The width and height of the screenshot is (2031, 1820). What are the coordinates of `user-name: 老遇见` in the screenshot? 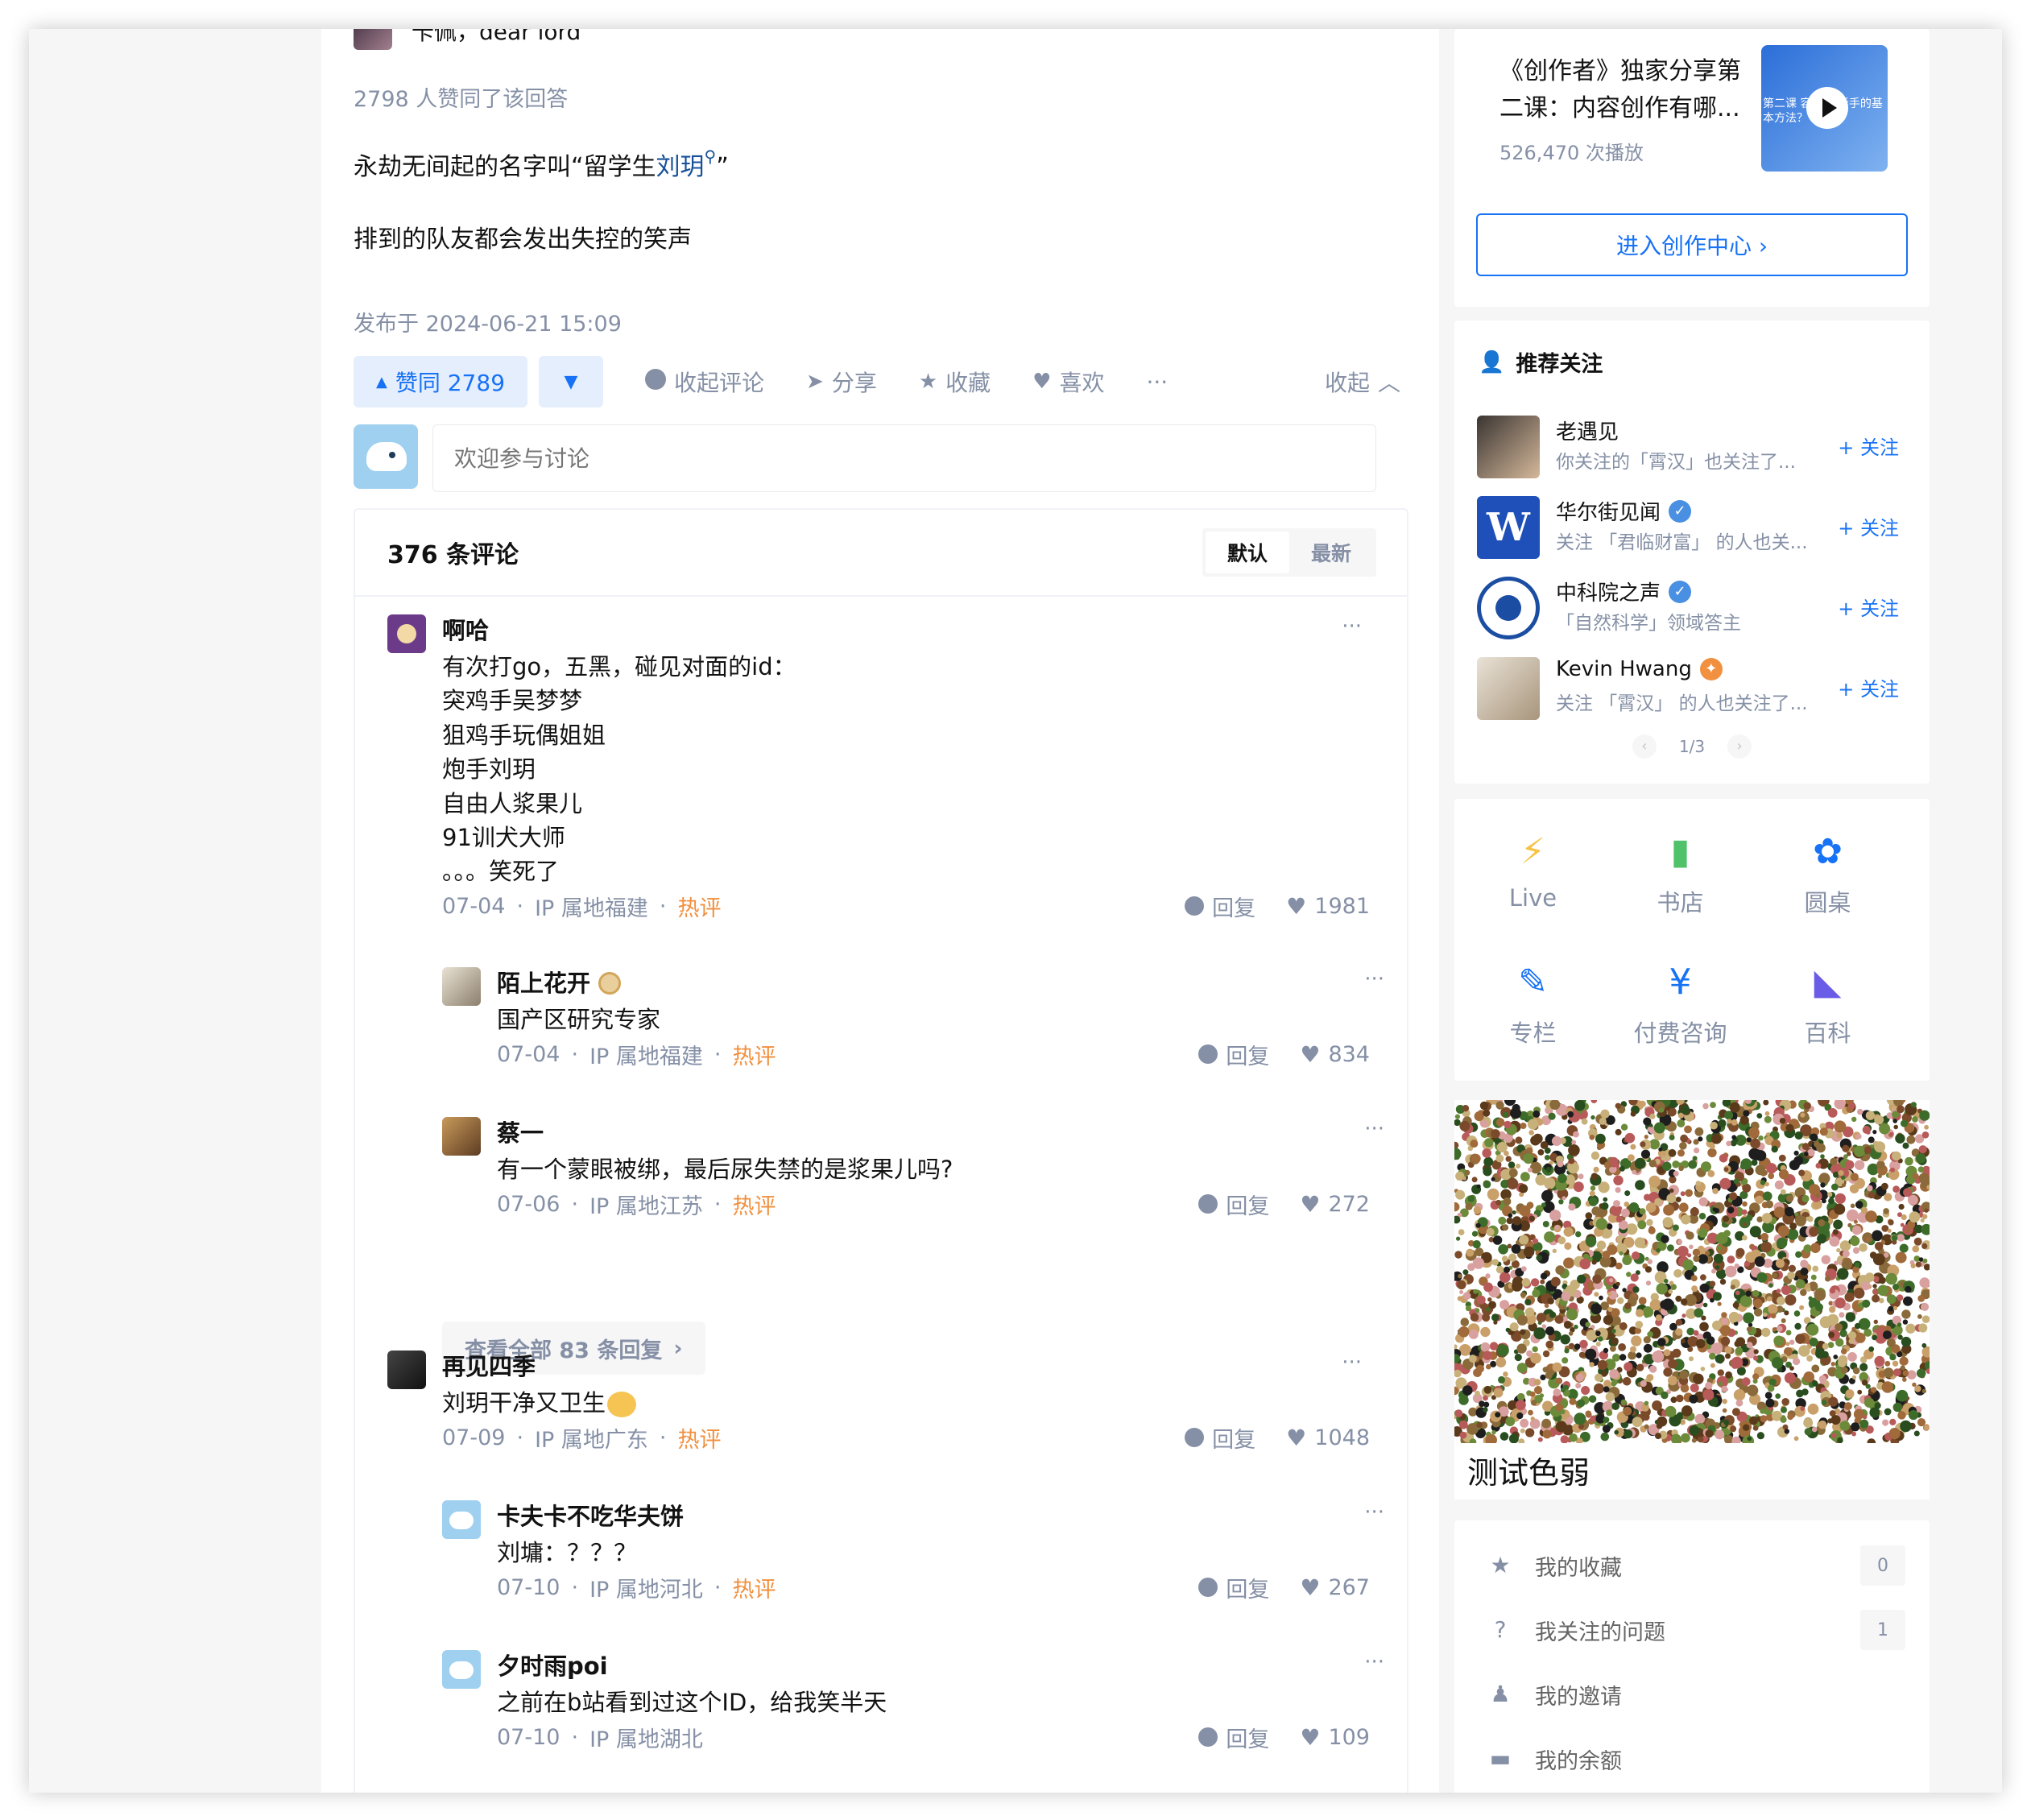 It's located at (1587, 431).